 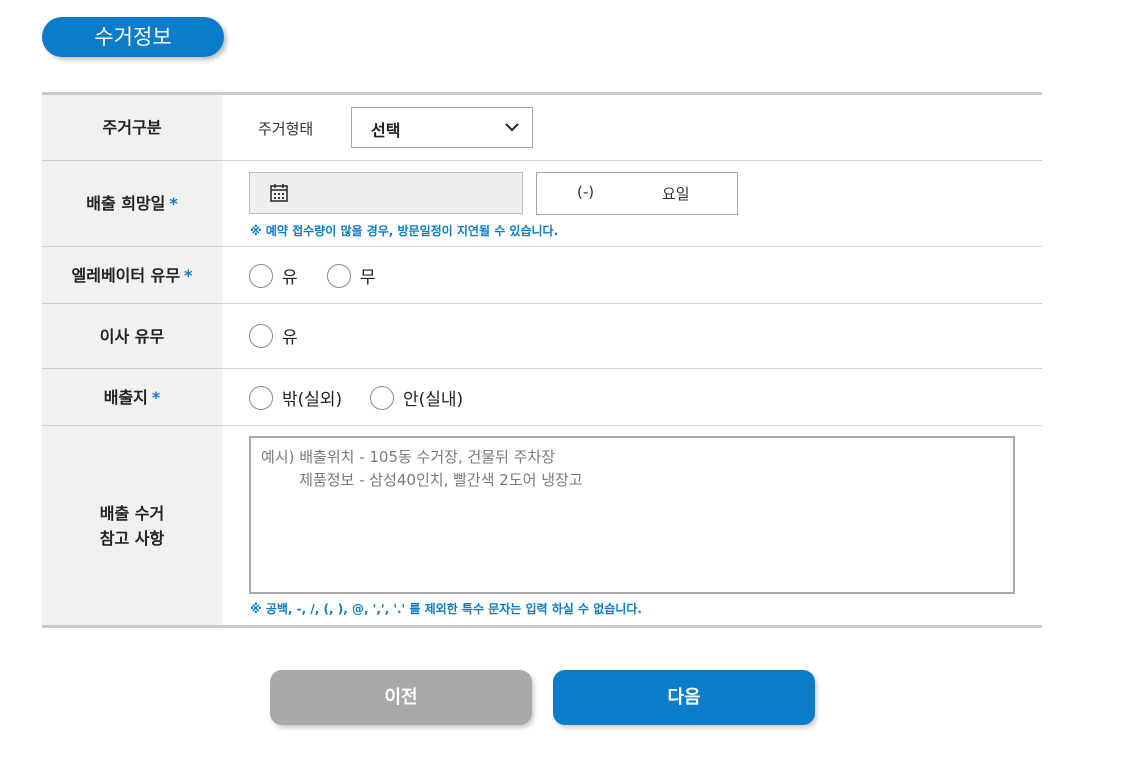 What do you see at coordinates (542, 397) in the screenshot?
I see `location-row: 배출지 * 밖(실외) 안(실내)` at bounding box center [542, 397].